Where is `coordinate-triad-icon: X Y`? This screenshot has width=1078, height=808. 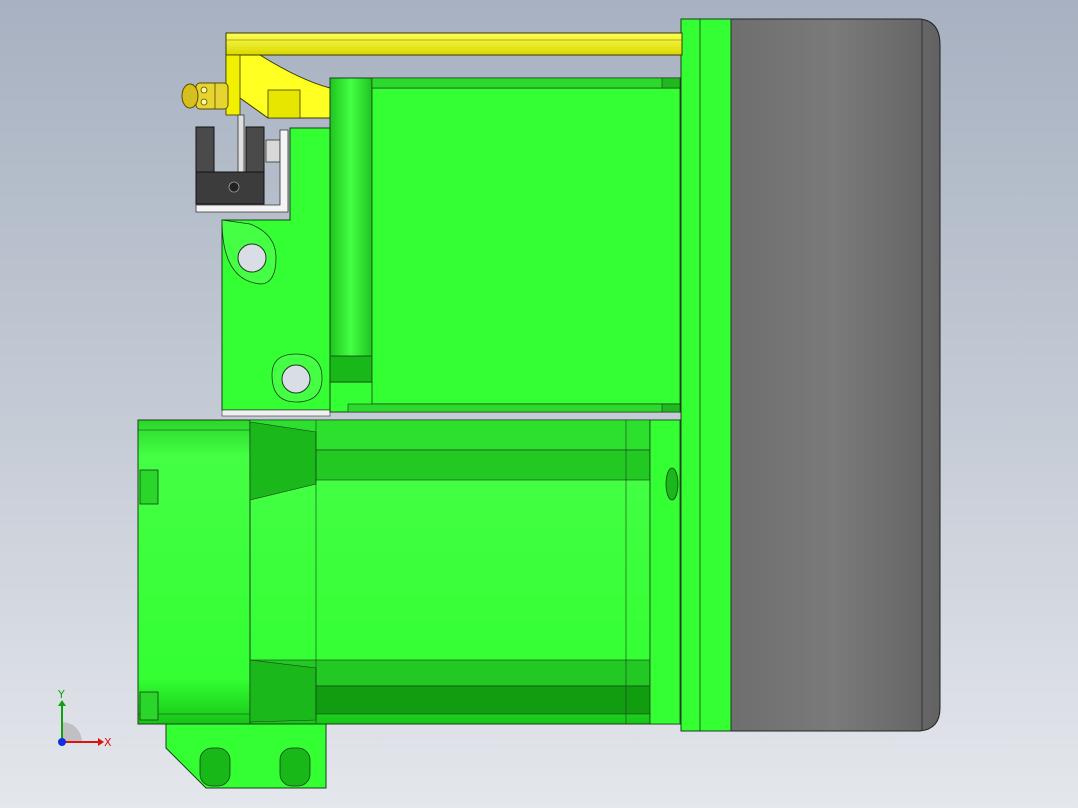
coordinate-triad-icon: X Y is located at coordinates (84, 718).